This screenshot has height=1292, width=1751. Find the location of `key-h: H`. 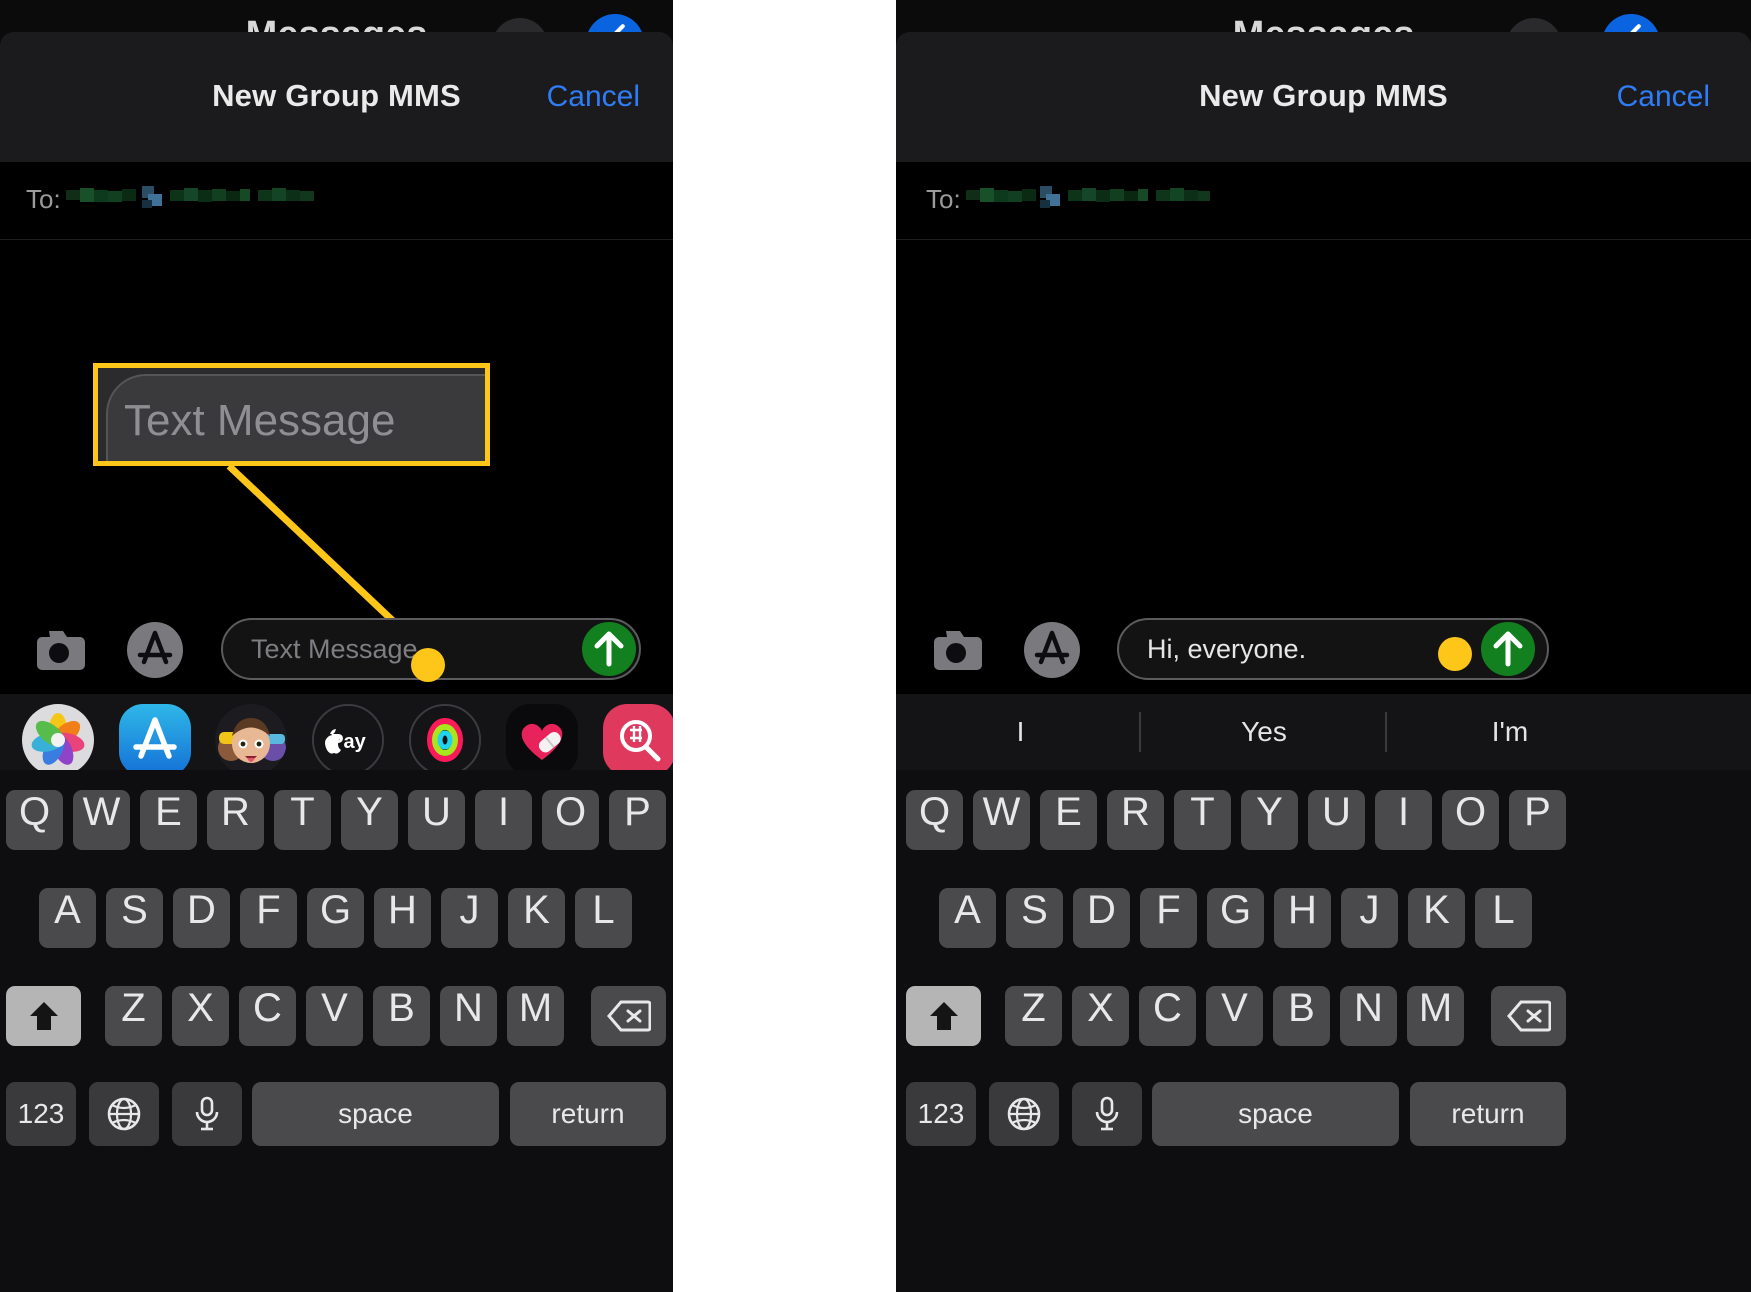

key-h: H is located at coordinates (402, 918).